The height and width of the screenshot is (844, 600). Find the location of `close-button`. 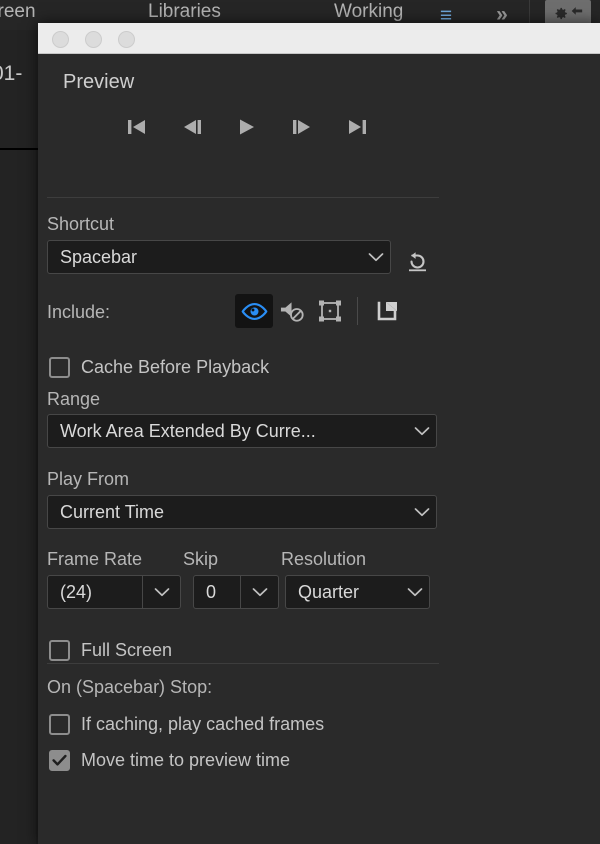

close-button is located at coordinates (60, 39).